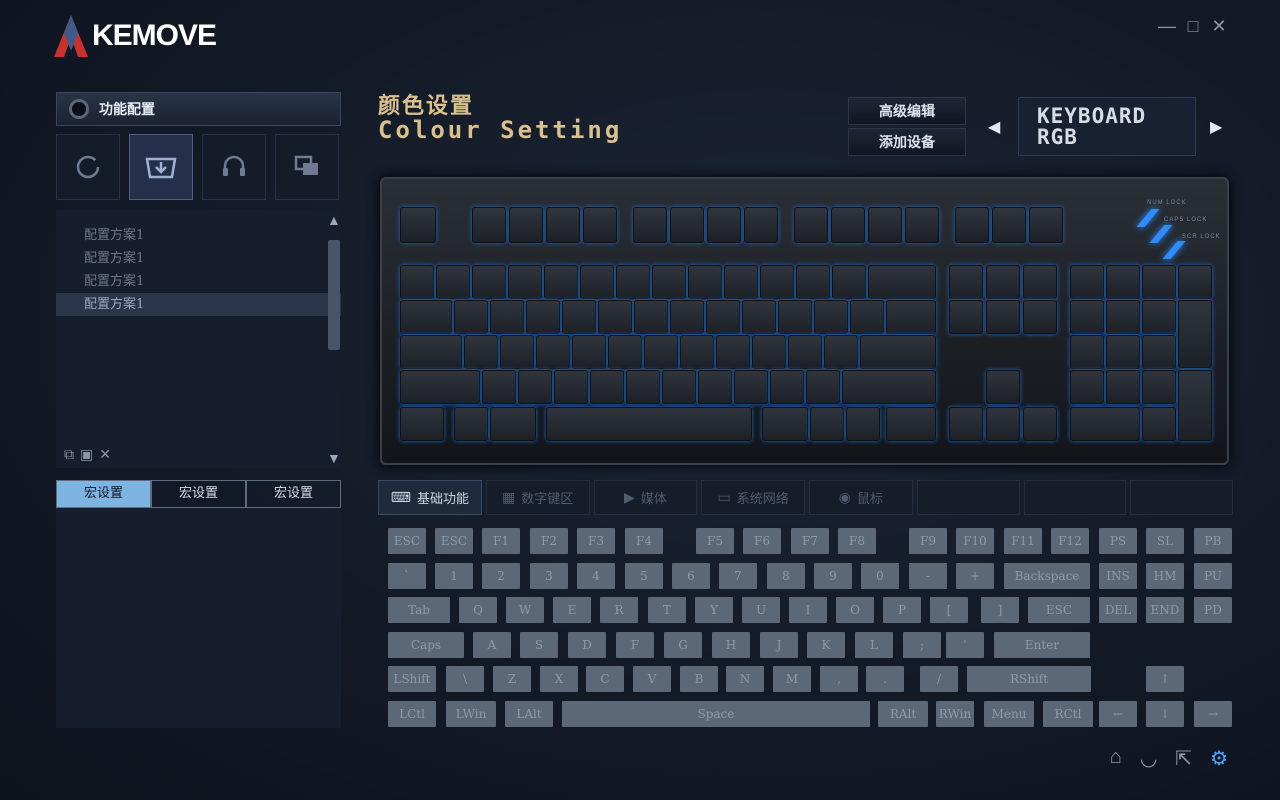  I want to click on vkey: F11, so click(1023, 541).